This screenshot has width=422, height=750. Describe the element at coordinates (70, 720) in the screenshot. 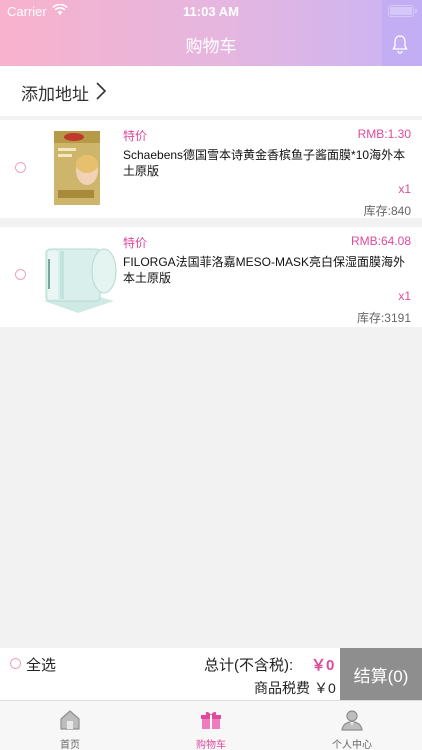

I see `home-icon` at that location.